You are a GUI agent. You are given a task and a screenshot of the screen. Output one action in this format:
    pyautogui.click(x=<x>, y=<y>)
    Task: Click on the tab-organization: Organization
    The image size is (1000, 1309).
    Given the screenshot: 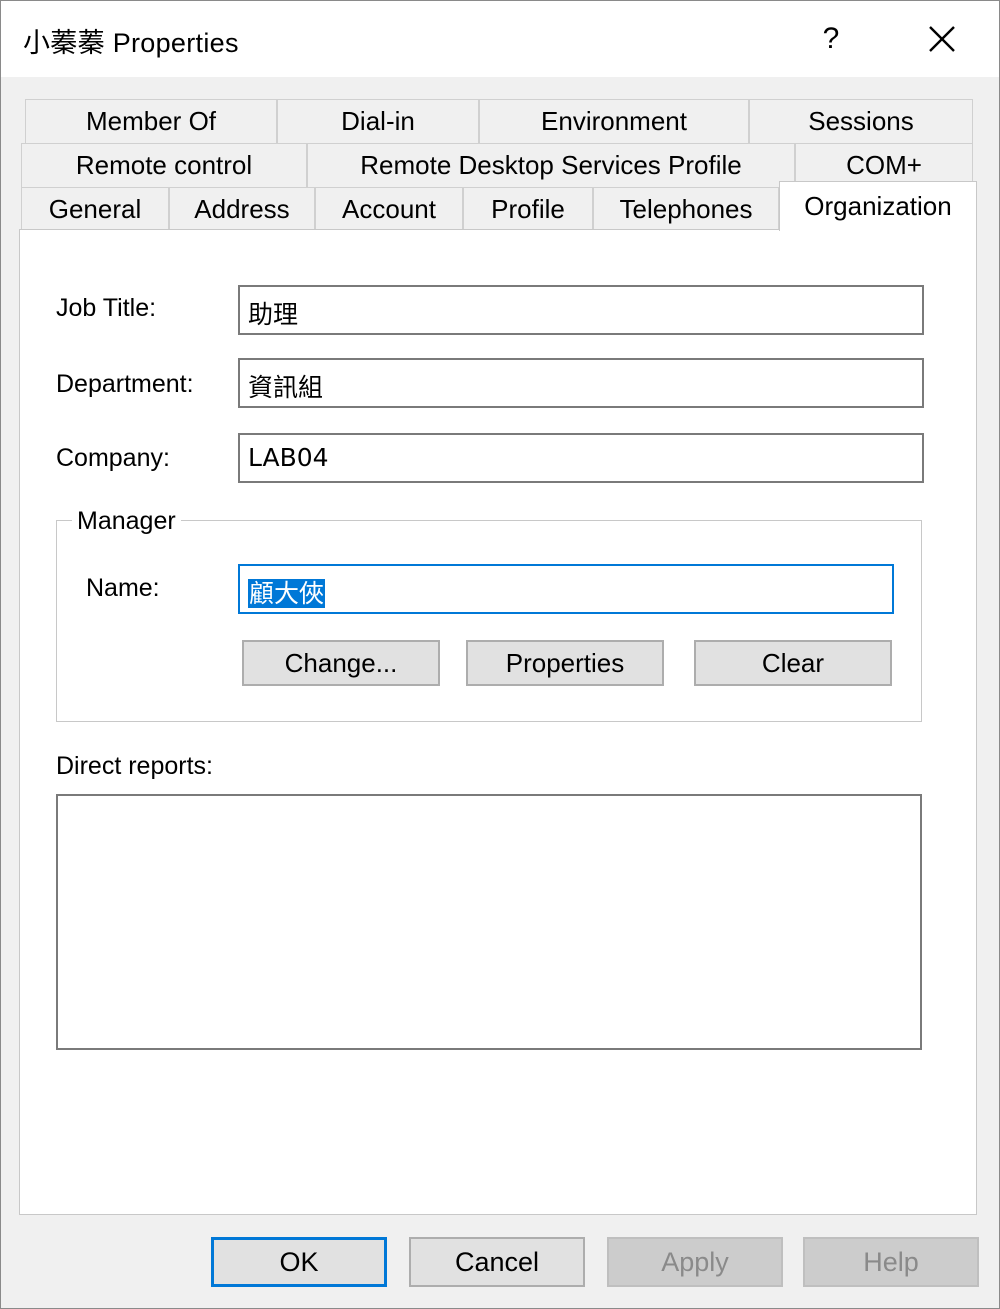 What is the action you would take?
    pyautogui.click(x=878, y=206)
    